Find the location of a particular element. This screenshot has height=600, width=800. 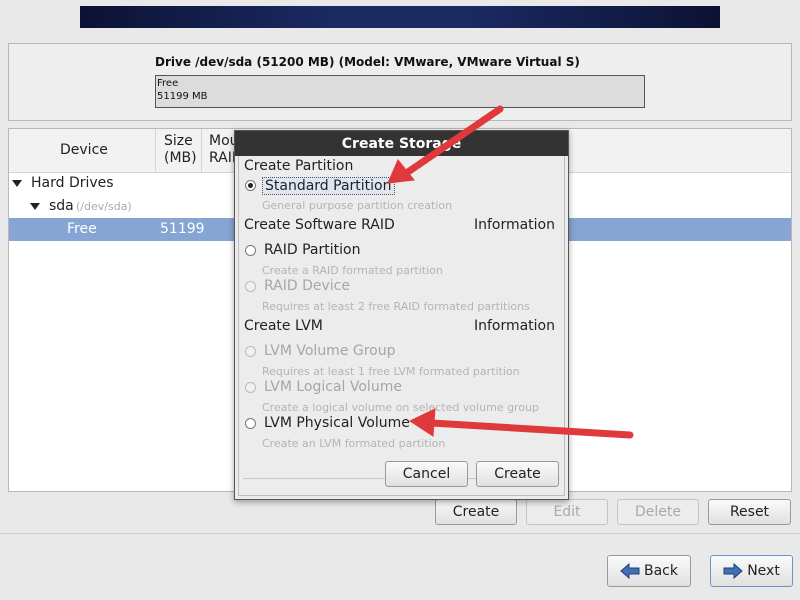

back-arrow-icon is located at coordinates (630, 571).